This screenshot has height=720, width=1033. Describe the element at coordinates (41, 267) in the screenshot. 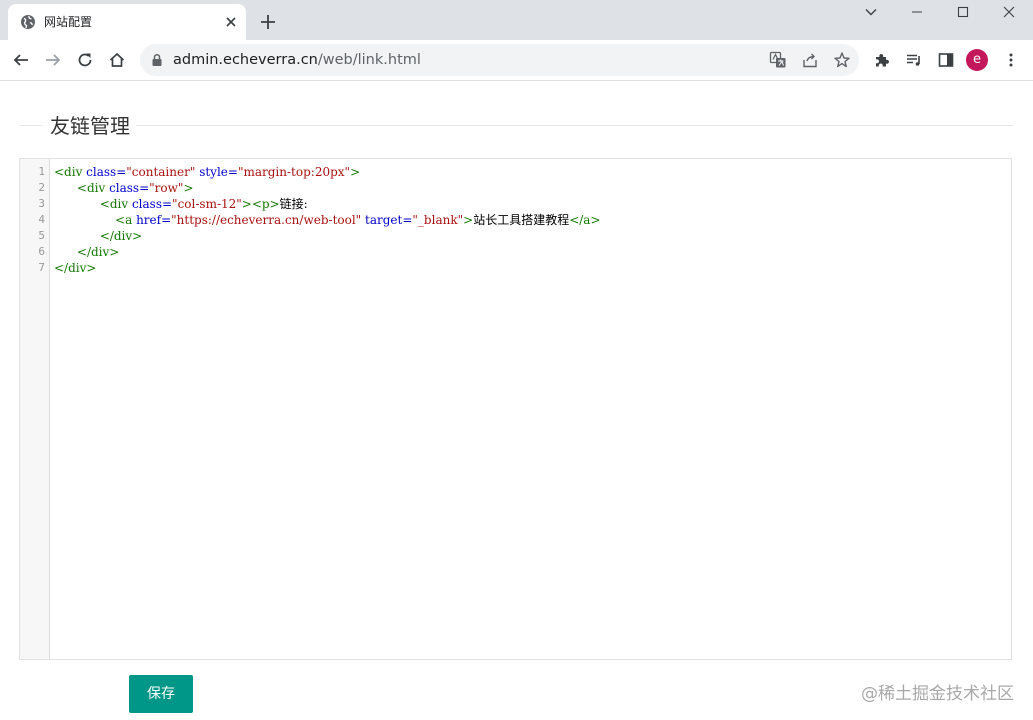

I see `line-number: 7` at that location.